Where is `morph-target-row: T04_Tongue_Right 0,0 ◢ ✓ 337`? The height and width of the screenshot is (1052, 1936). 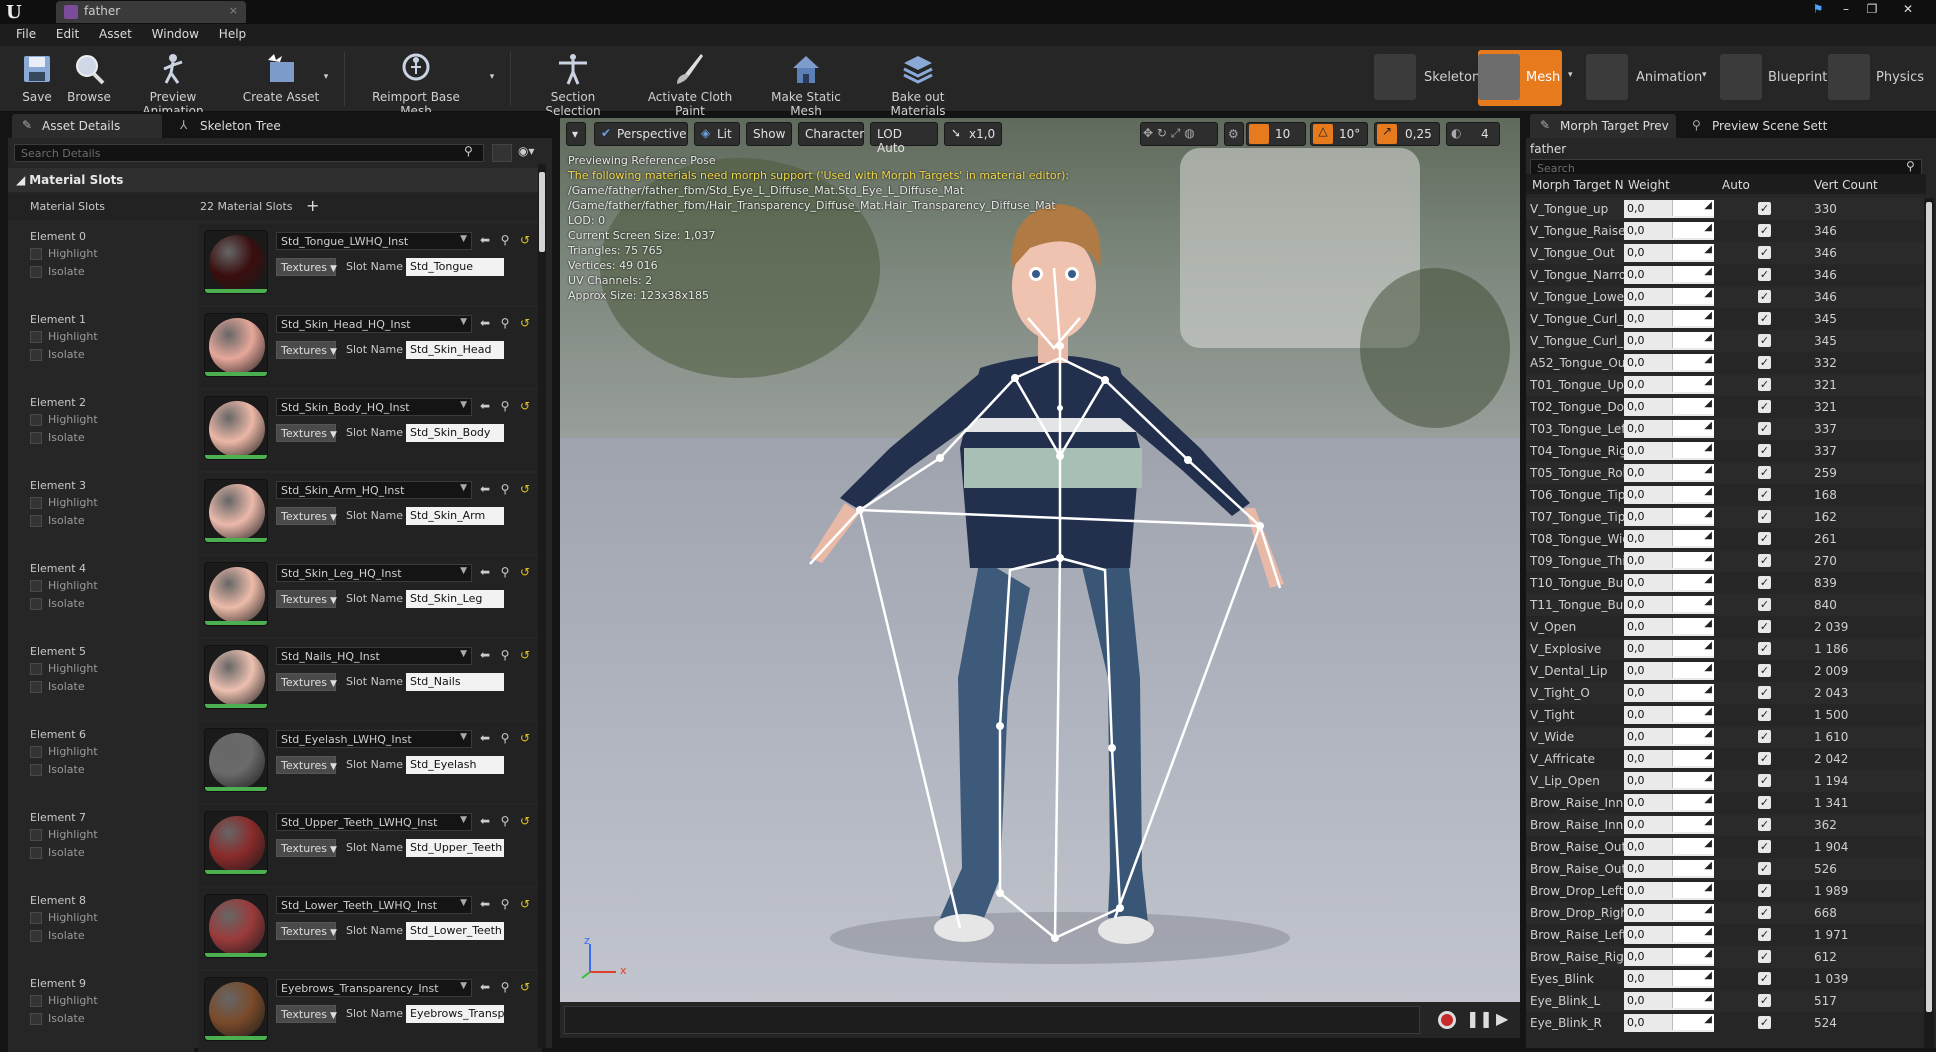
morph-target-row: T04_Tongue_Right 0,0 ◢ ✓ 337 is located at coordinates (1726, 451).